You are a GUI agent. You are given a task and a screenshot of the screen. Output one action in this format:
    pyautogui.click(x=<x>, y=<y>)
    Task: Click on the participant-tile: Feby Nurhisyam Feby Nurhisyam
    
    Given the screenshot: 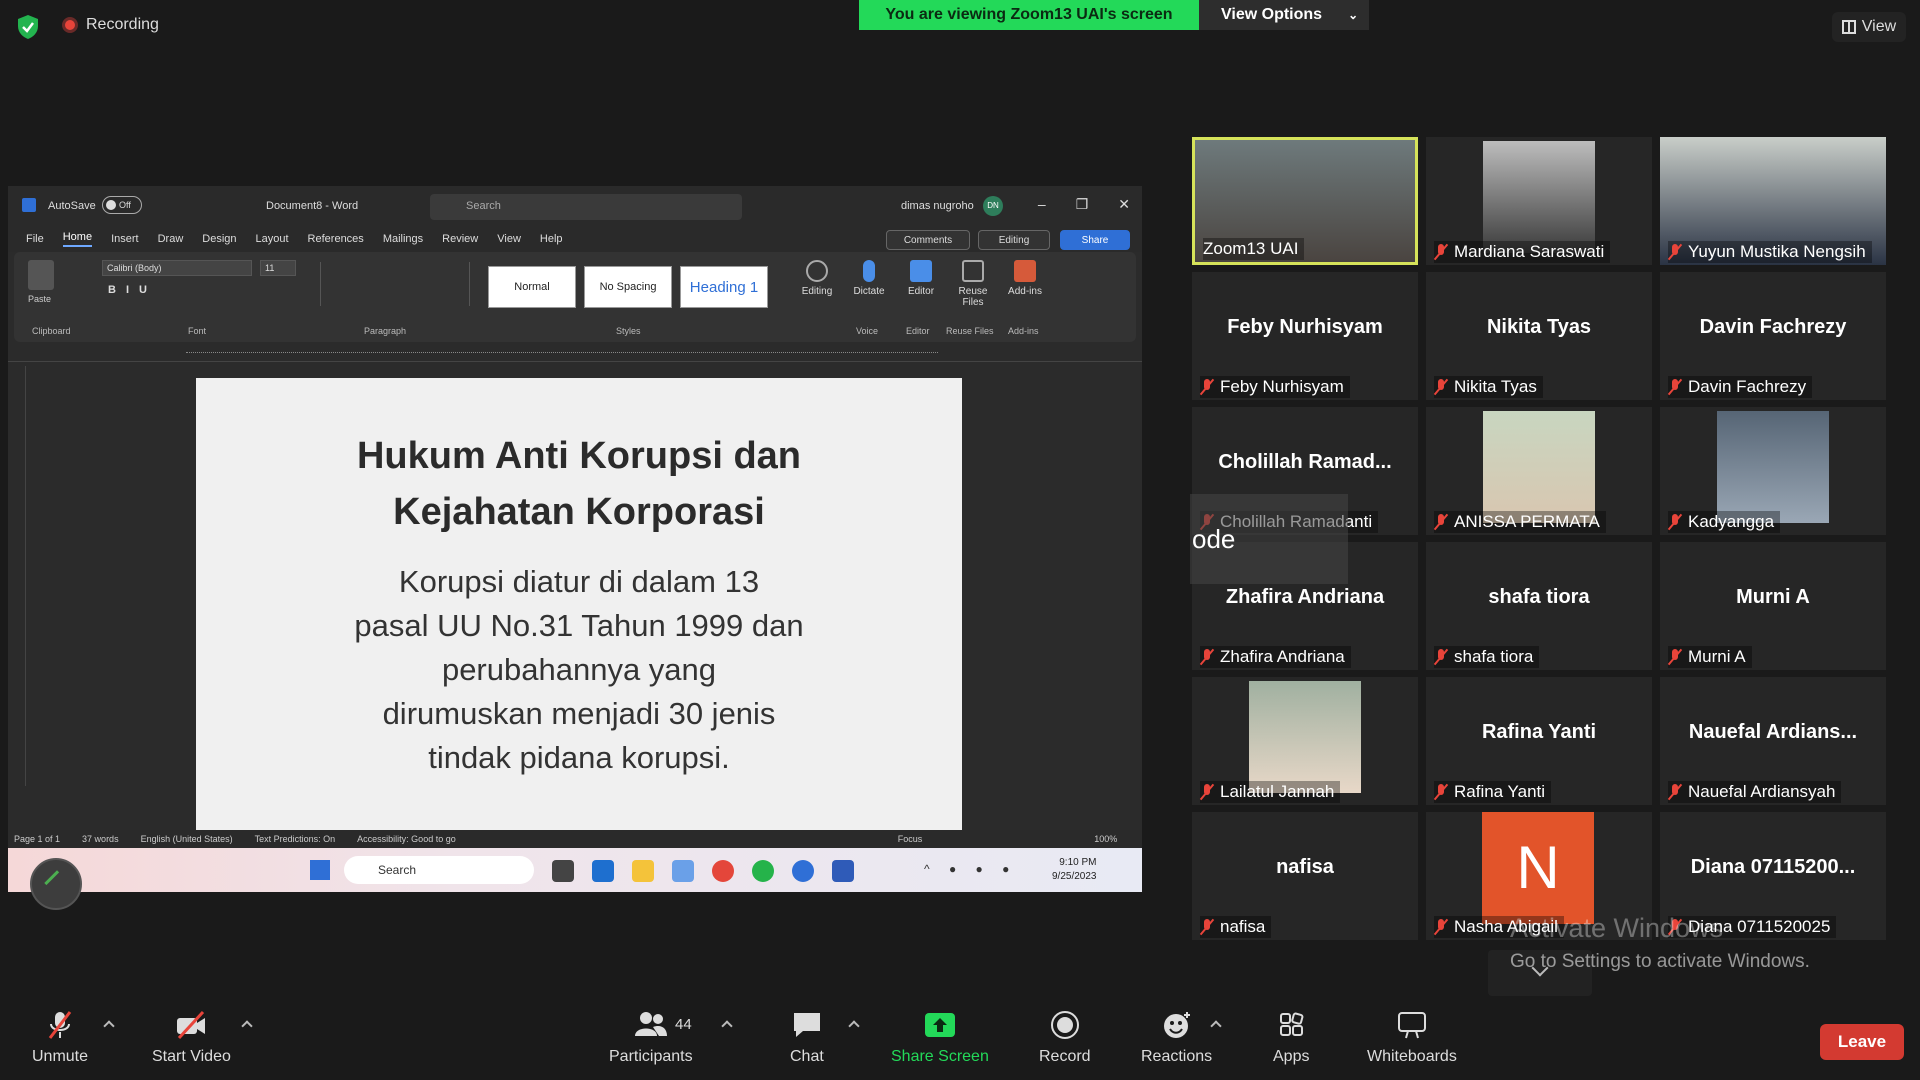 What is the action you would take?
    pyautogui.click(x=1305, y=336)
    